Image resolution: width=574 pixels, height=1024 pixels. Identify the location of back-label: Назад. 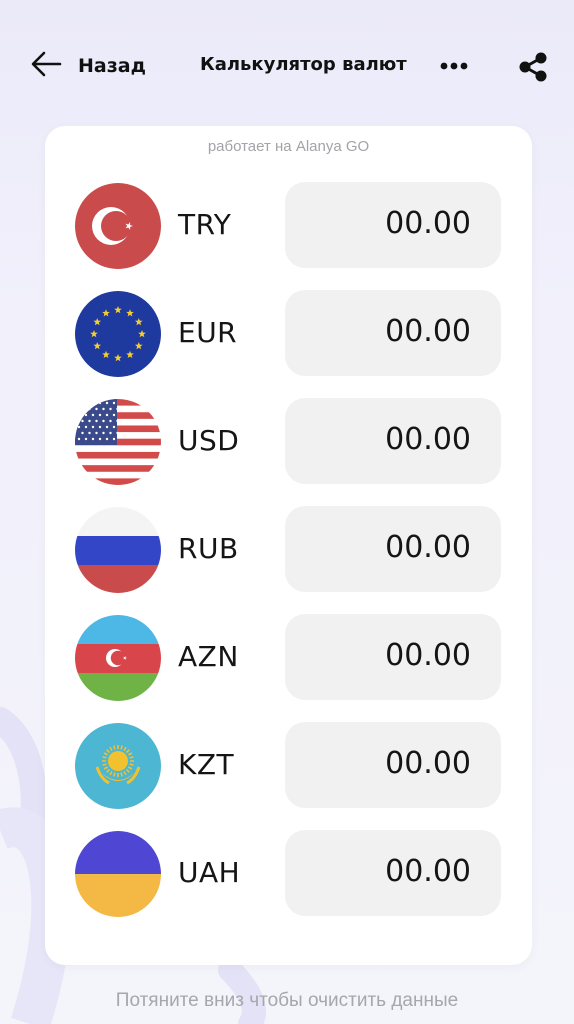
(112, 66).